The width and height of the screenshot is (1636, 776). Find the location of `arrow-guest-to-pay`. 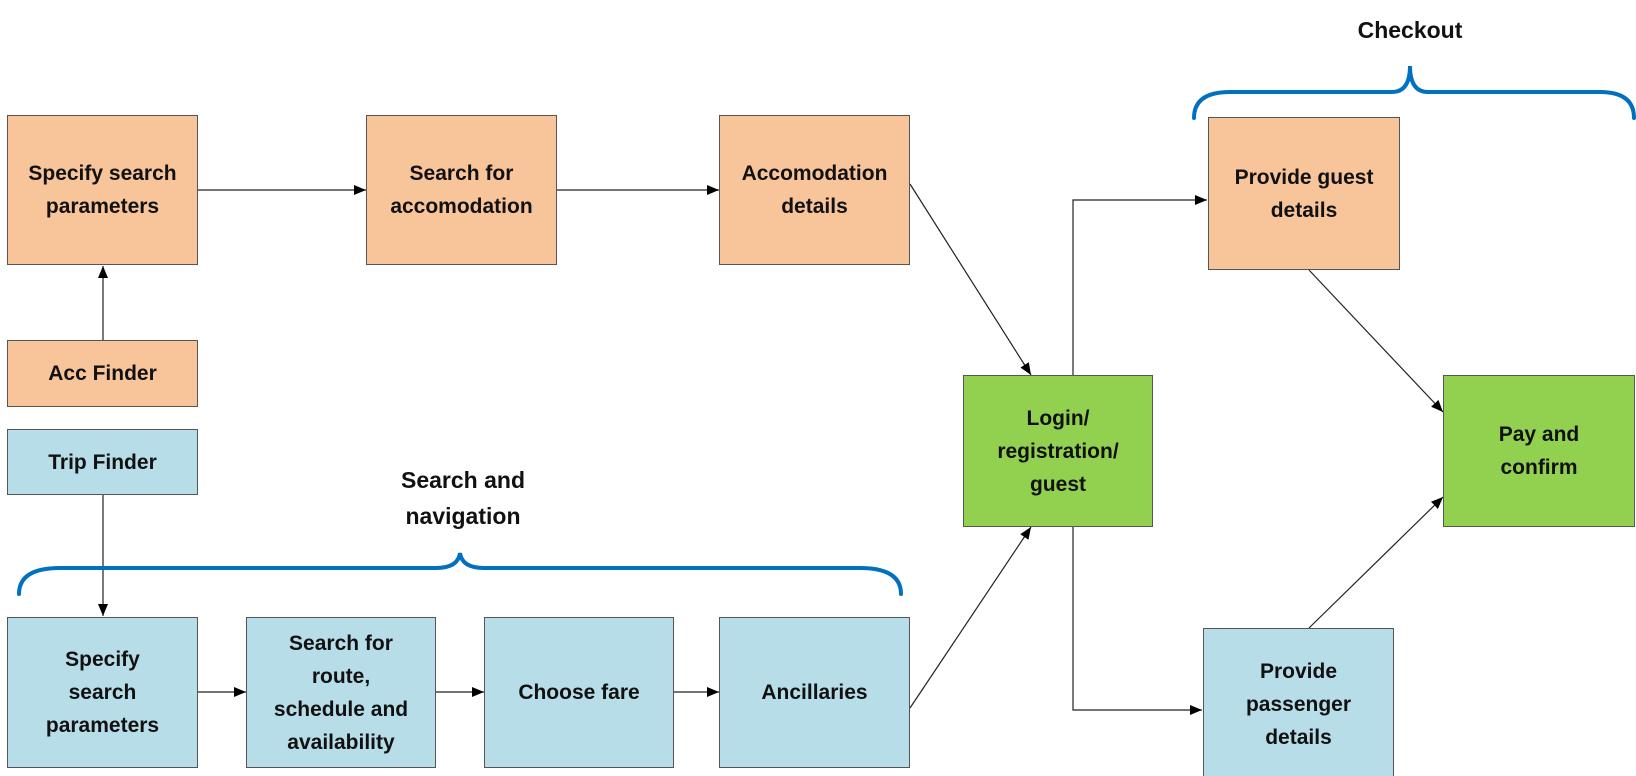

arrow-guest-to-pay is located at coordinates (1376, 341).